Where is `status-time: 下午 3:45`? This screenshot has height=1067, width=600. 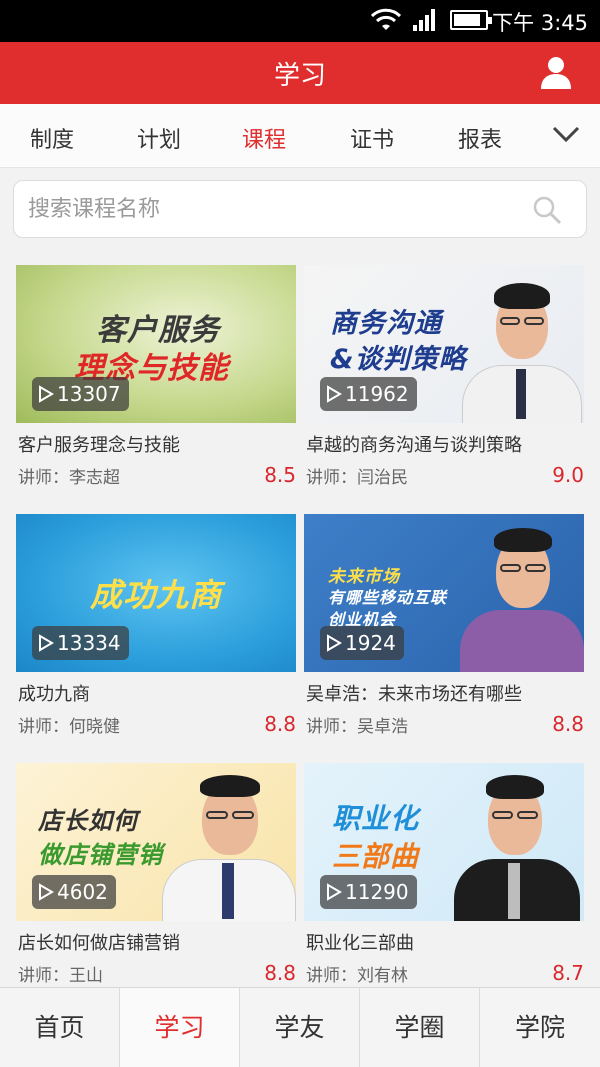
status-time: 下午 3:45 is located at coordinates (540, 23).